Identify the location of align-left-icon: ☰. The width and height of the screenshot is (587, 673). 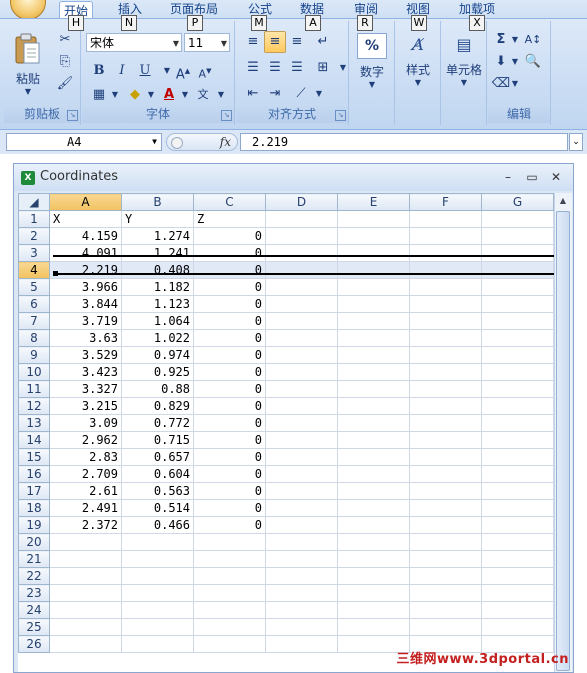
(253, 68).